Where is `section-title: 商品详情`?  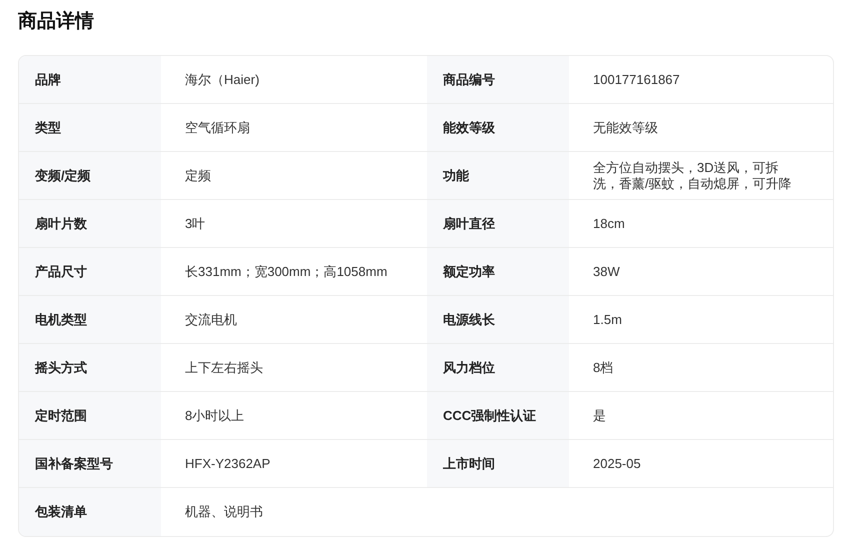
section-title: 商品详情 is located at coordinates (56, 22).